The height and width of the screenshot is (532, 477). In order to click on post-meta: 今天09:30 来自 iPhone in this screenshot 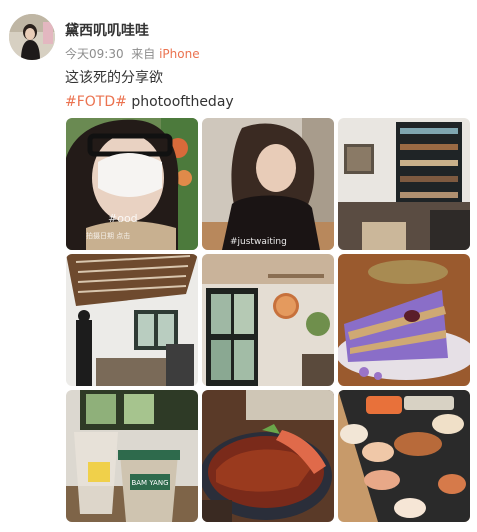, I will do `click(132, 53)`.